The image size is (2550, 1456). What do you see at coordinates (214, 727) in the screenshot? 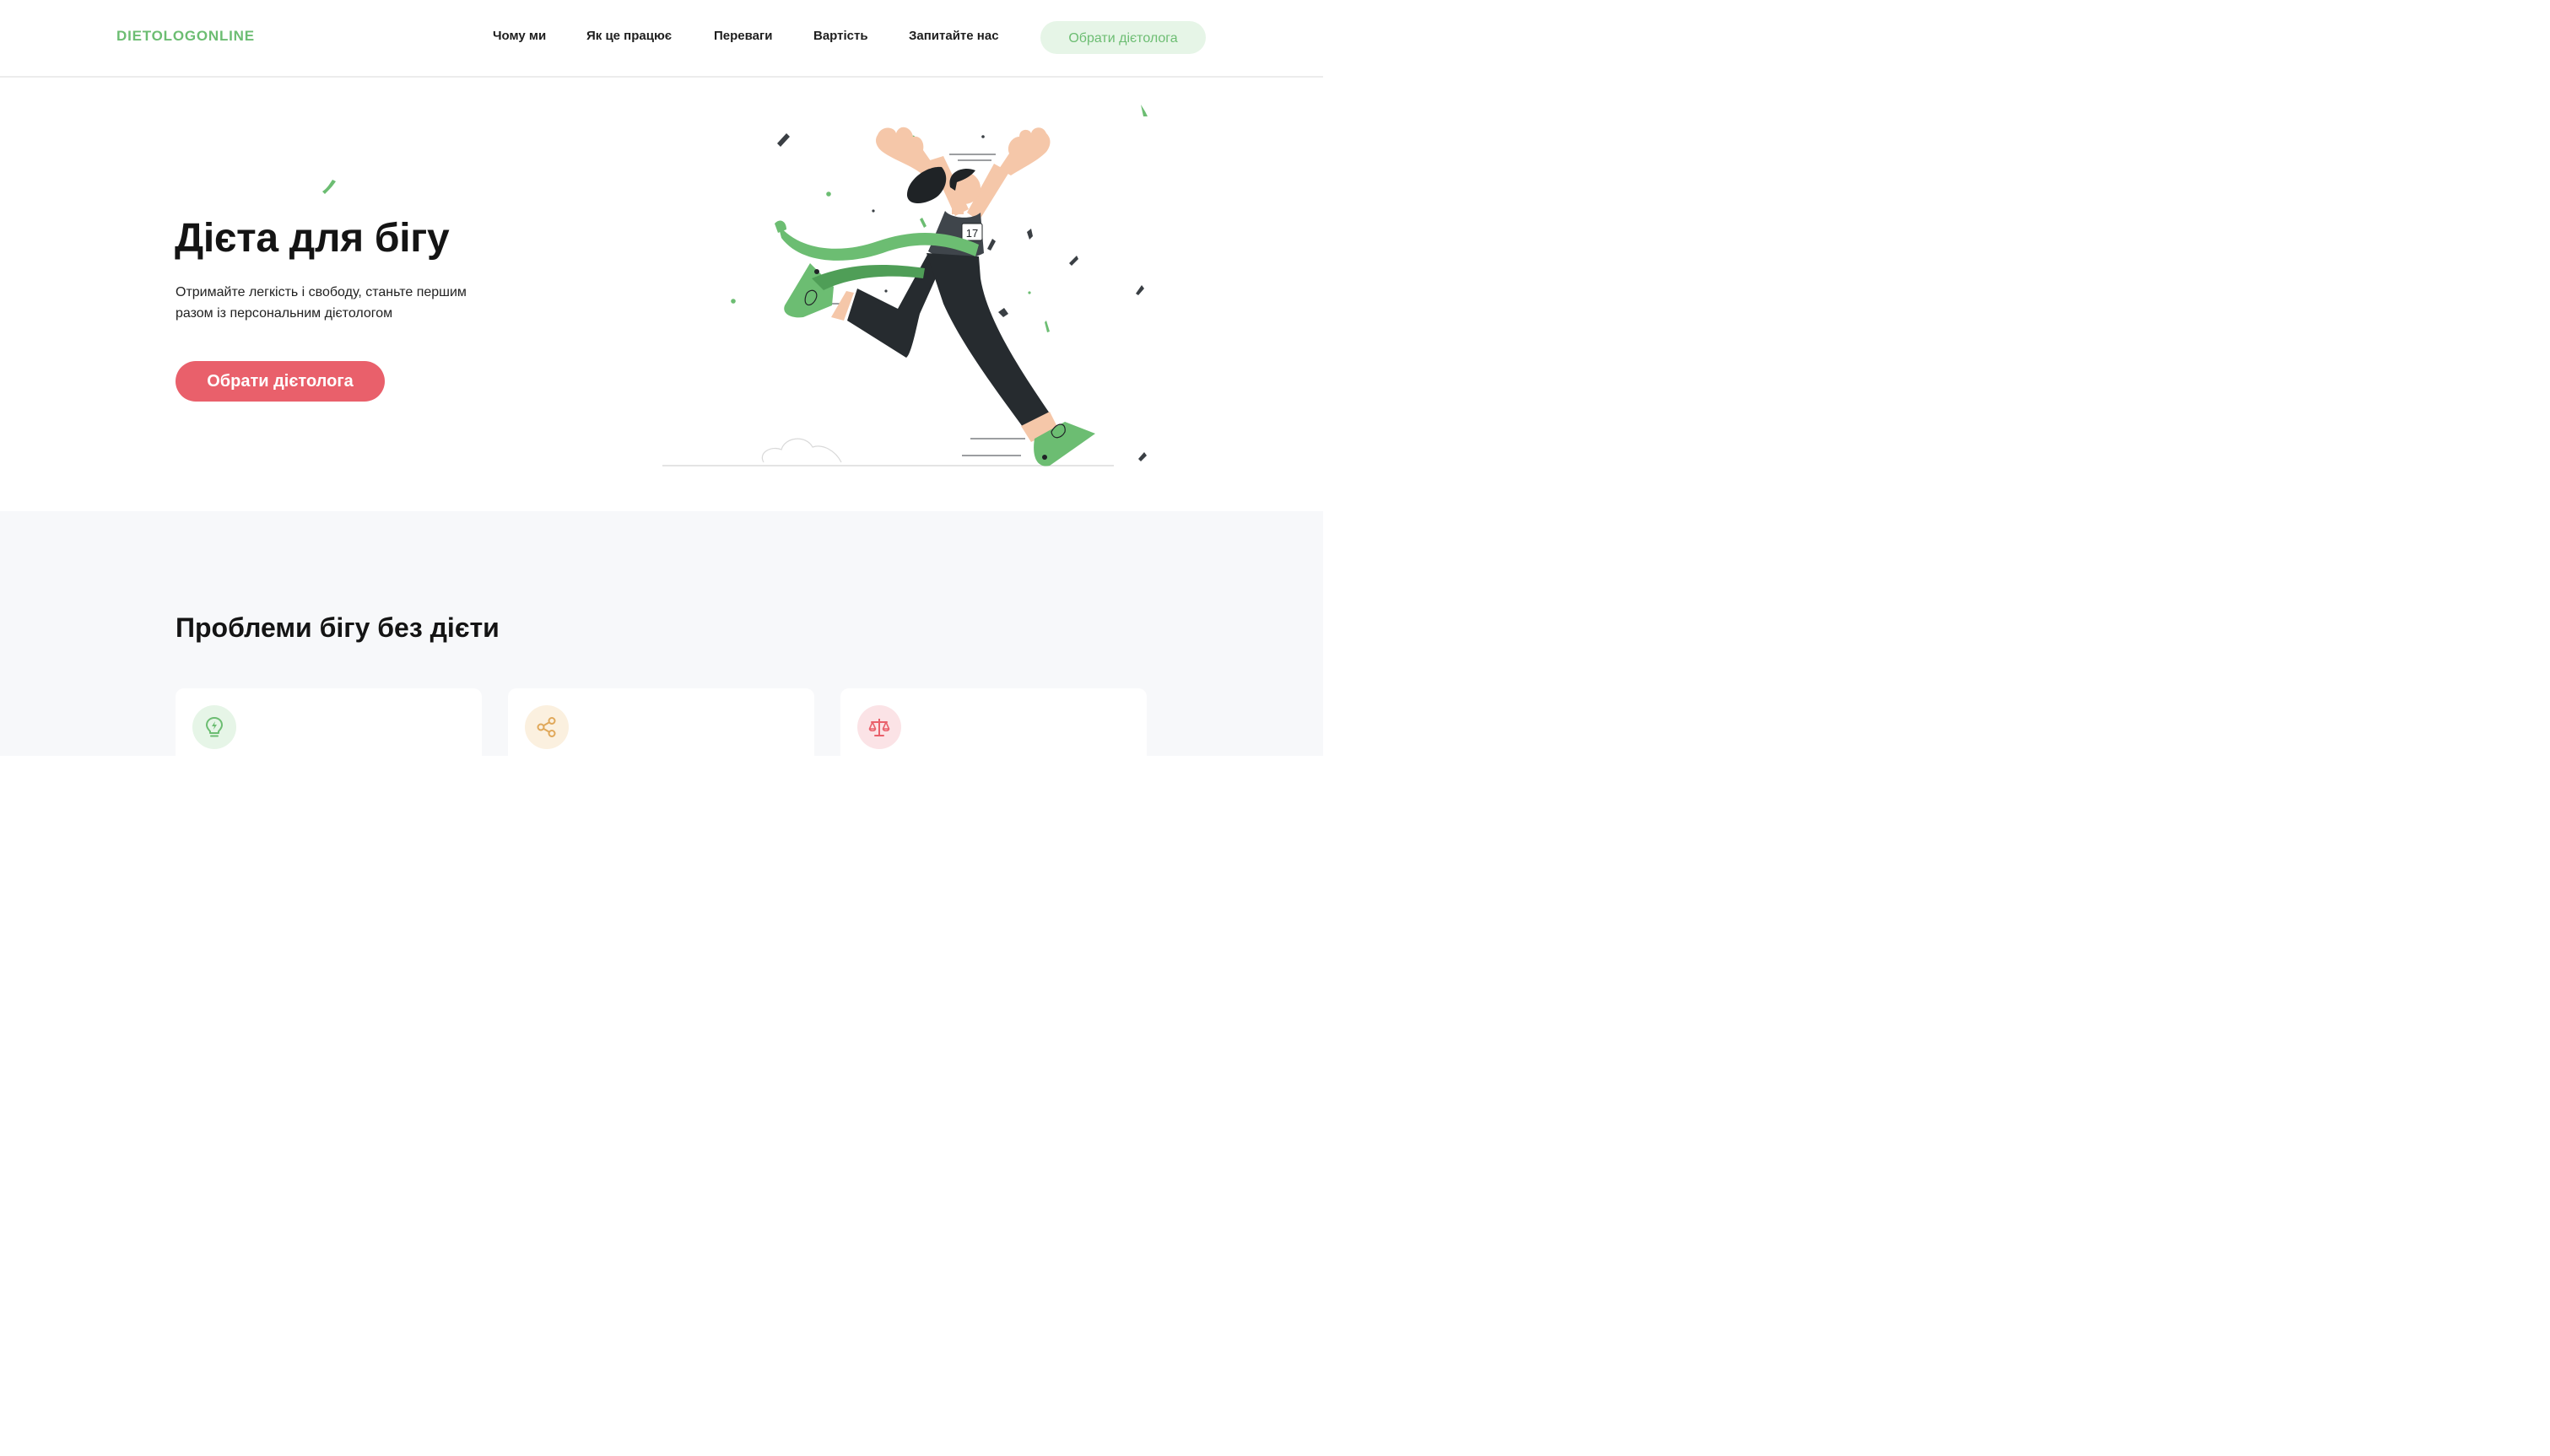
I see `lightbulb-icon` at bounding box center [214, 727].